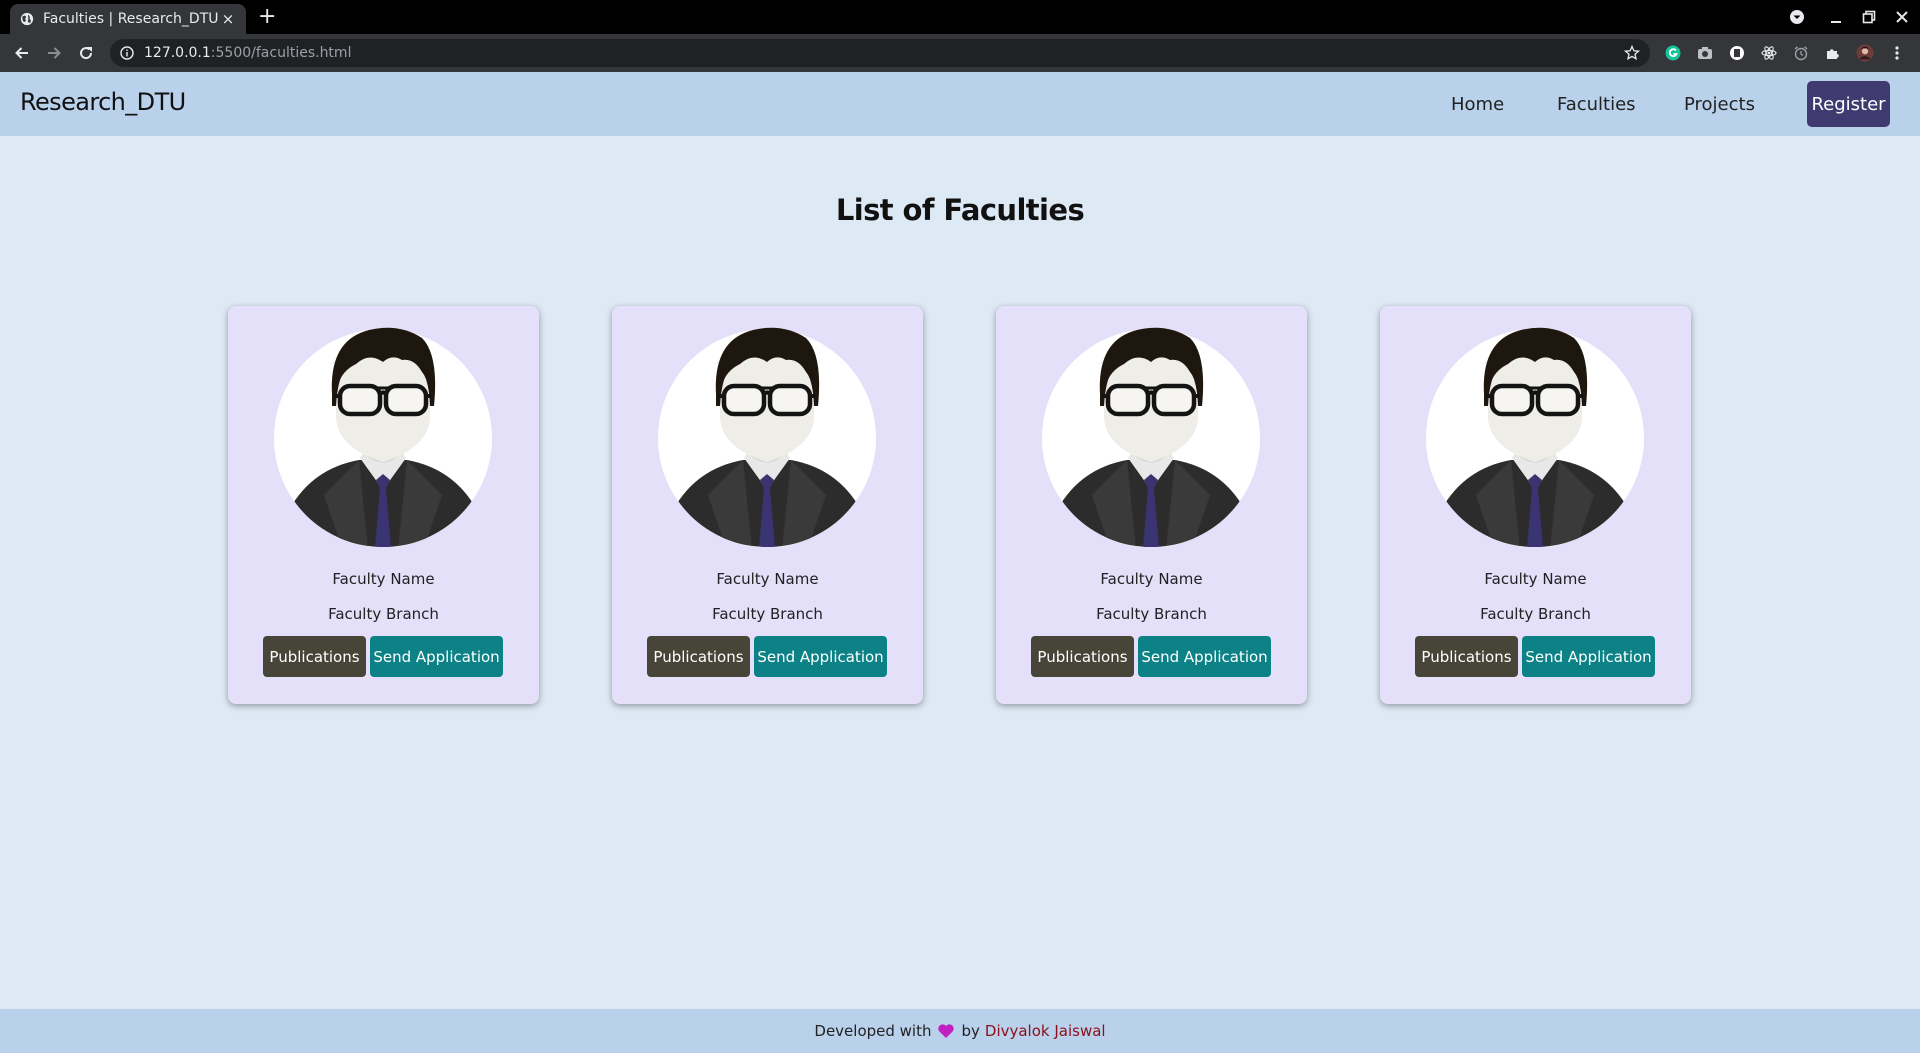  I want to click on browser-toolbar: 127.0.0.1:5500/faculties.html, so click(960, 53).